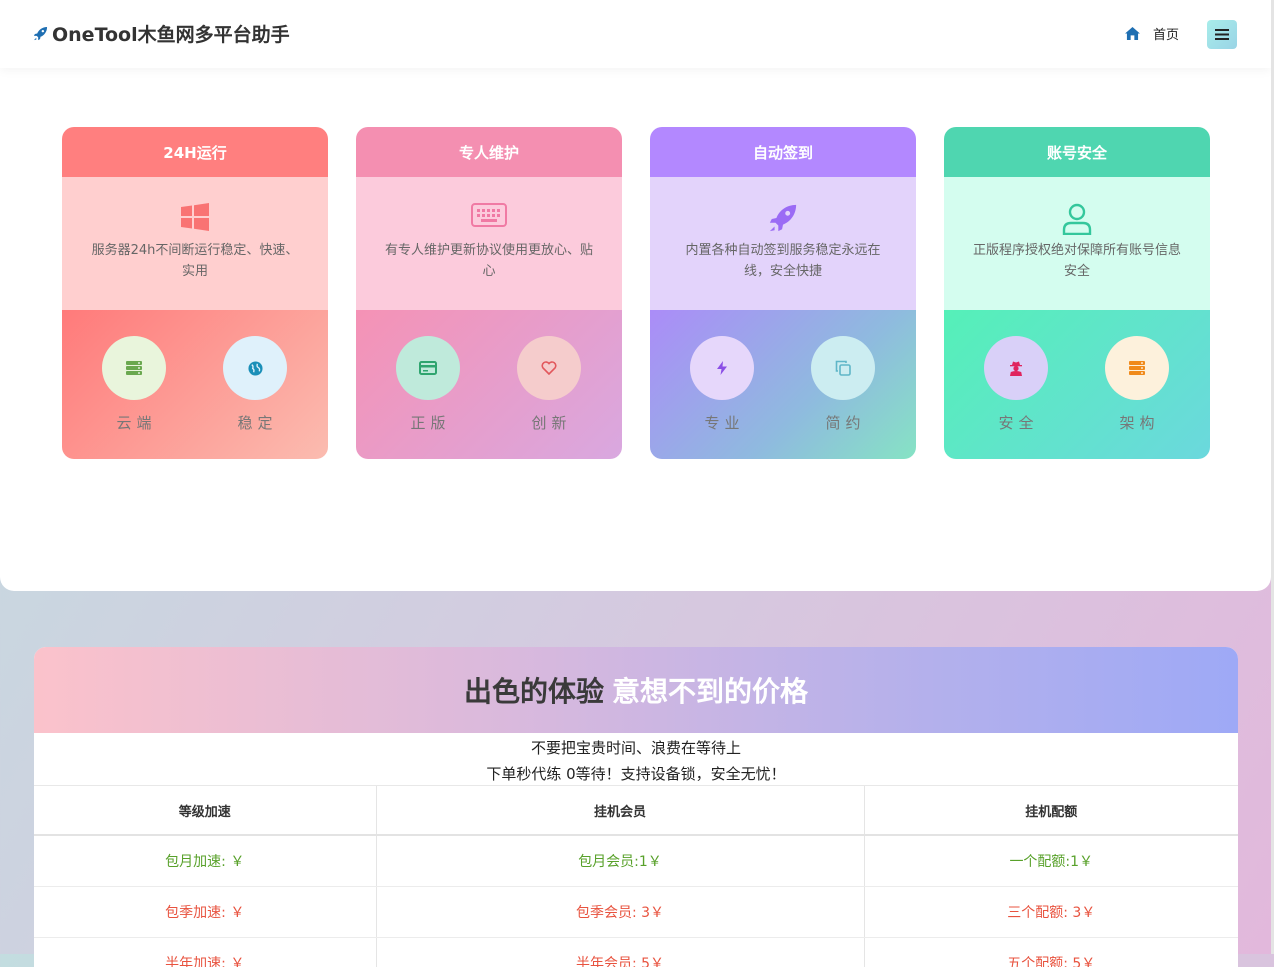 This screenshot has height=967, width=1274. I want to click on brand: OneTool木鱼网多平台助手, so click(161, 33).